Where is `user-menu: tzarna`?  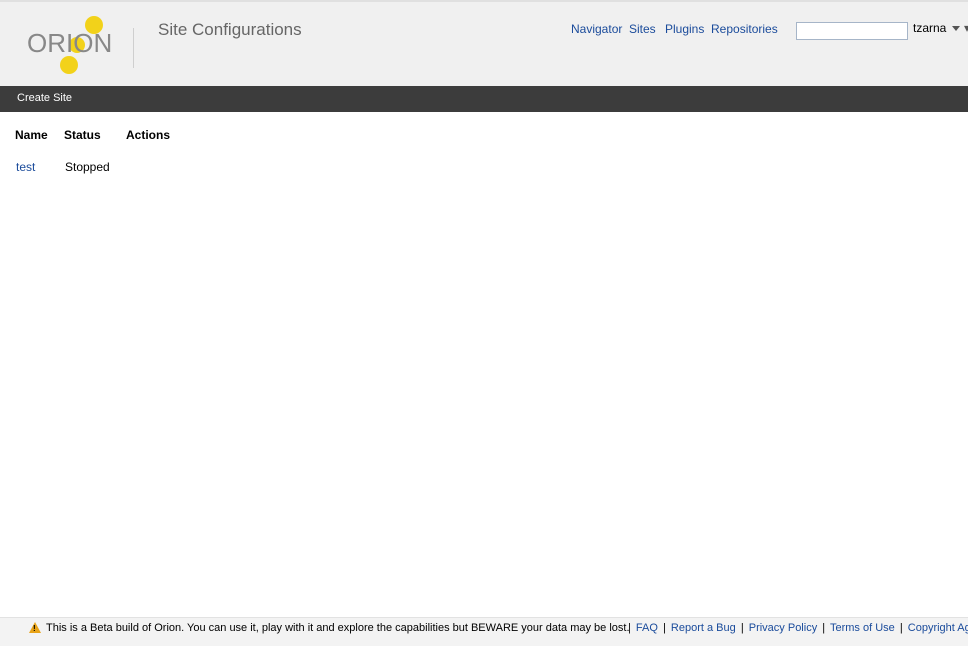 user-menu: tzarna is located at coordinates (937, 28).